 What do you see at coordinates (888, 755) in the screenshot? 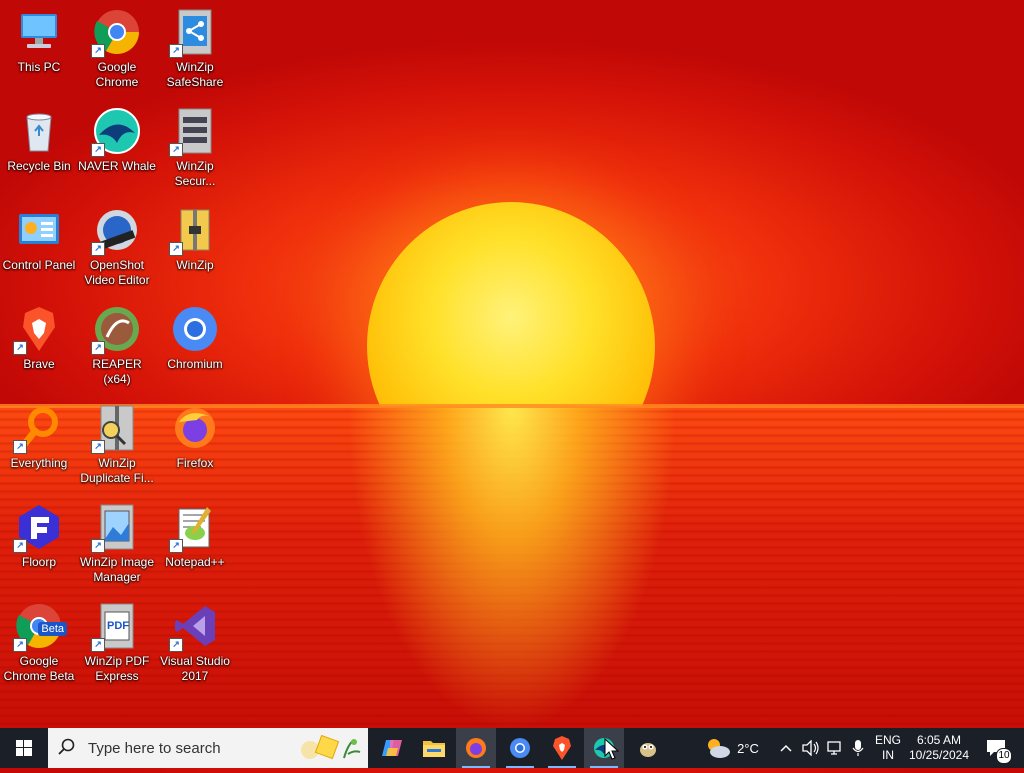
I see `language-region: IN` at bounding box center [888, 755].